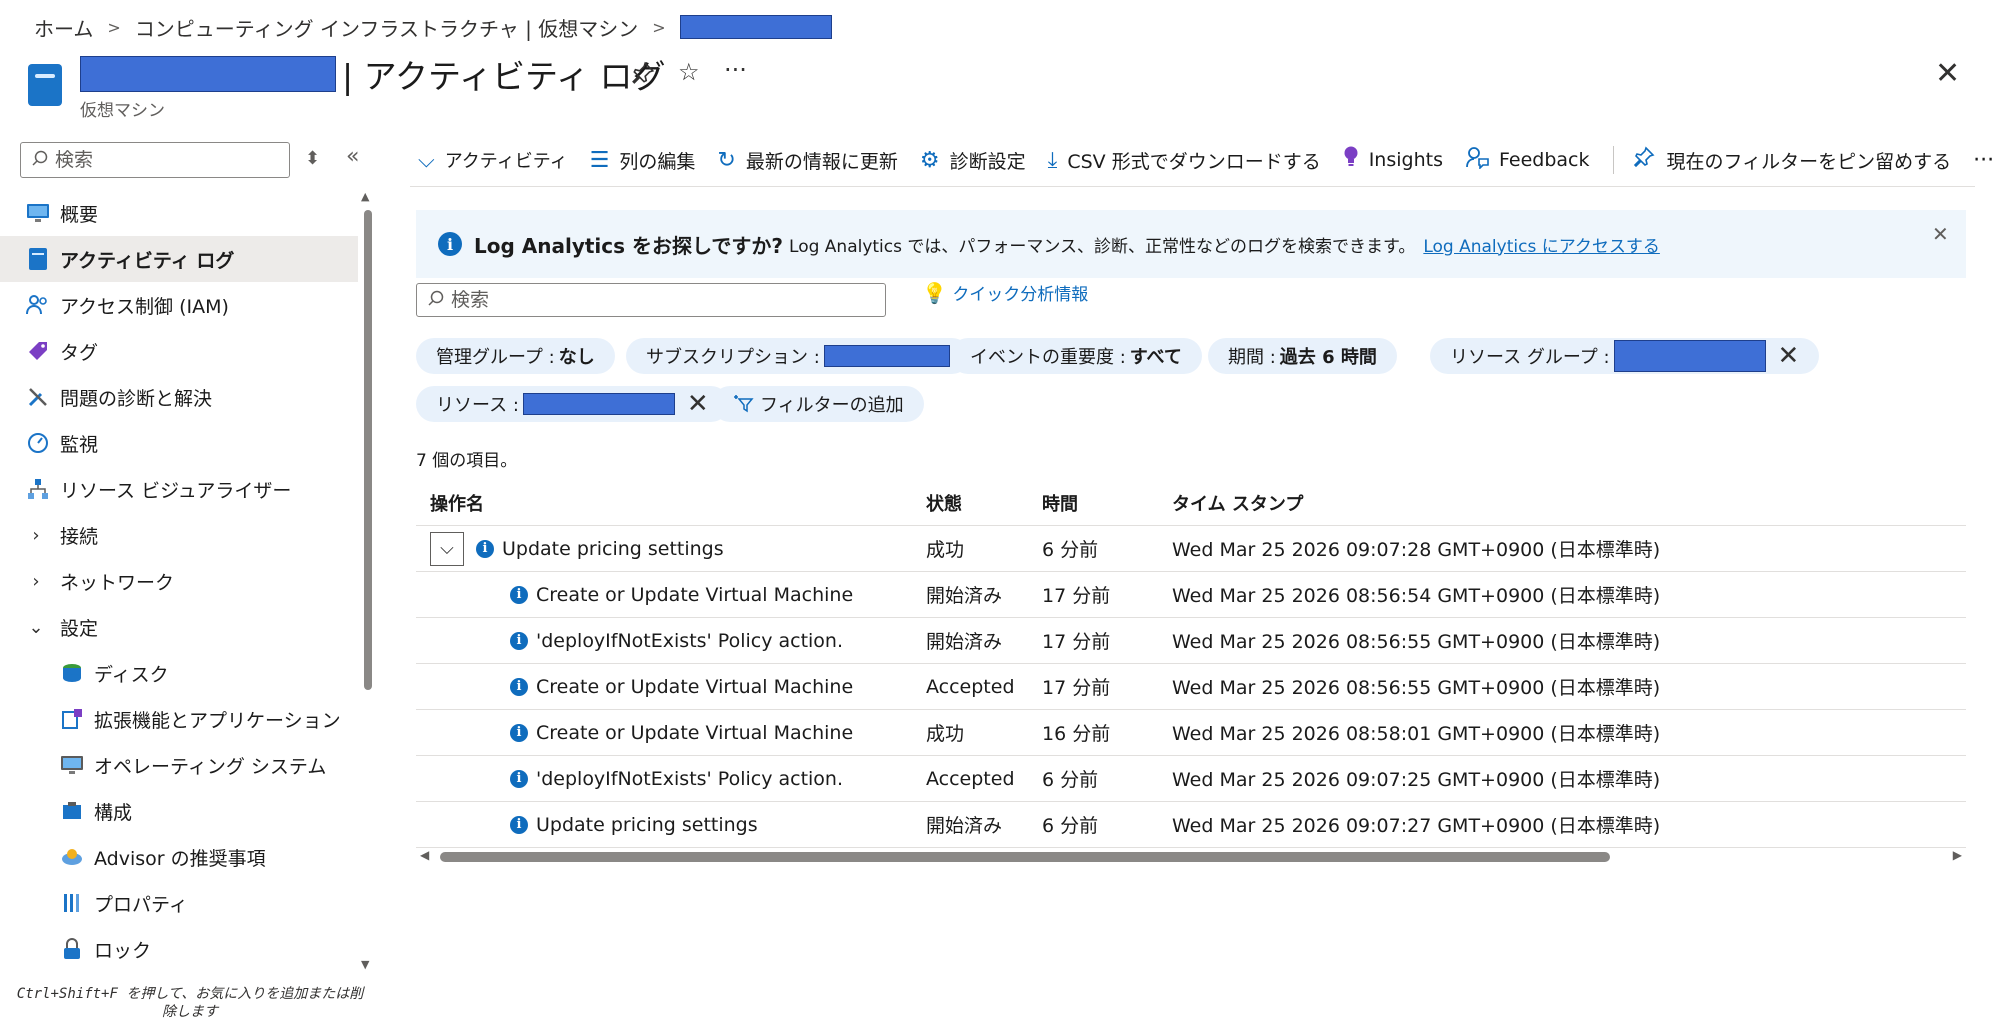 This screenshot has width=2000, height=1029. What do you see at coordinates (1569, 503) in the screenshot?
I see `column-header-timestamp: タイム スタンプ` at bounding box center [1569, 503].